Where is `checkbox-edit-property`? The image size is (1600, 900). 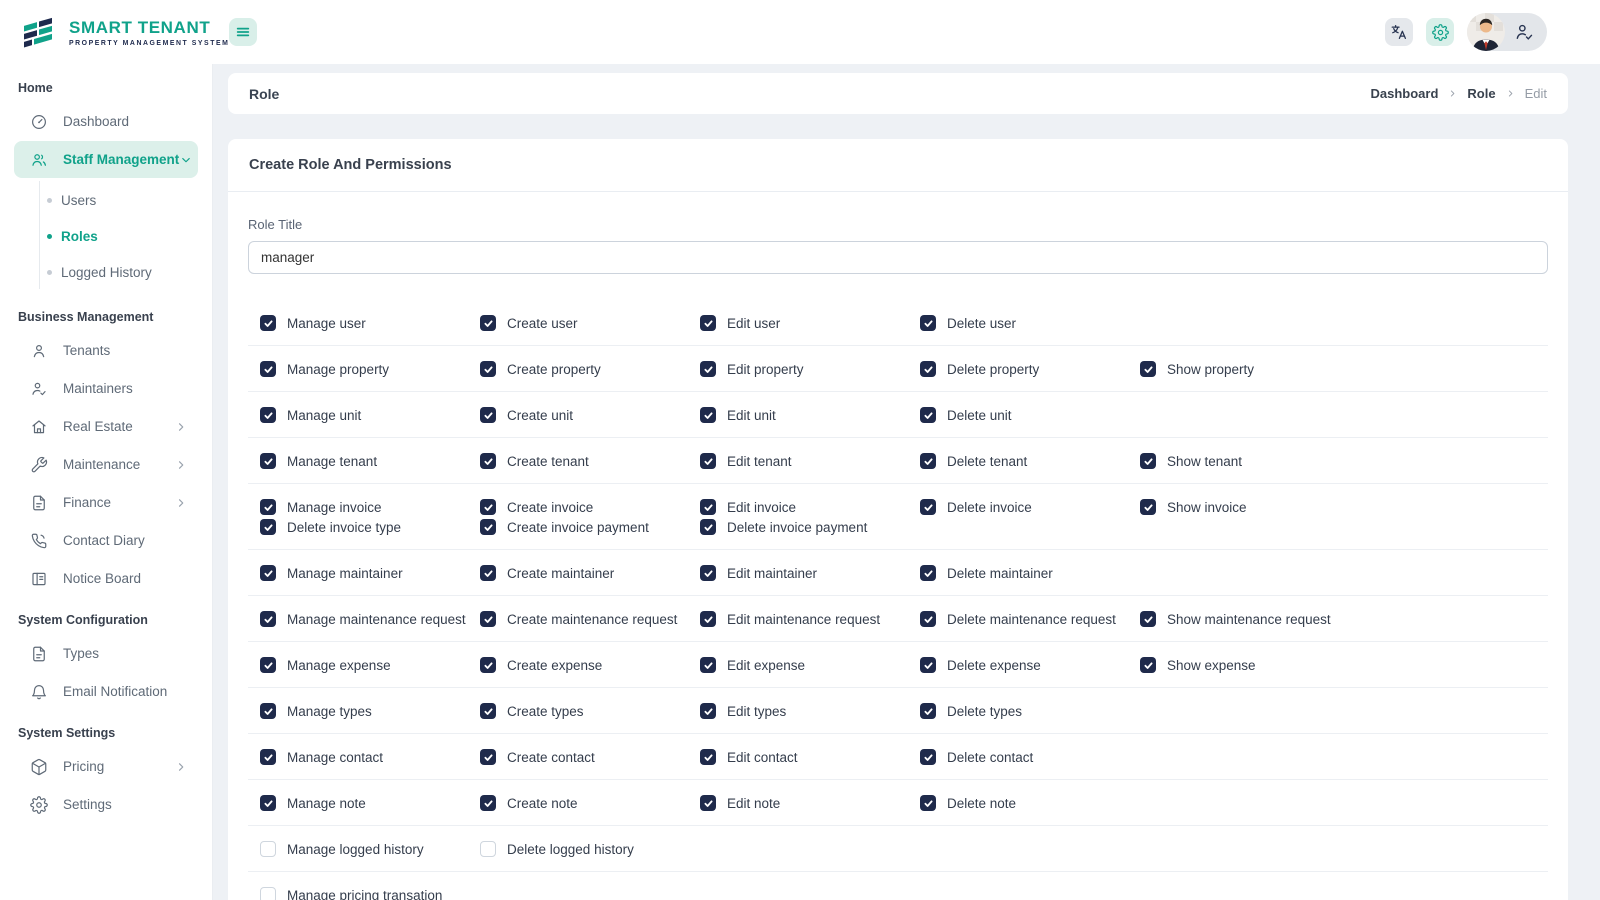 checkbox-edit-property is located at coordinates (708, 369).